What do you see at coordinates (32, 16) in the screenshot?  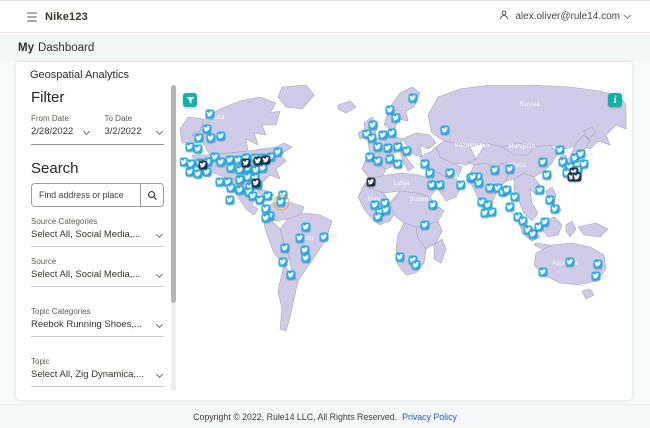 I see `hamburger-menu-icon` at bounding box center [32, 16].